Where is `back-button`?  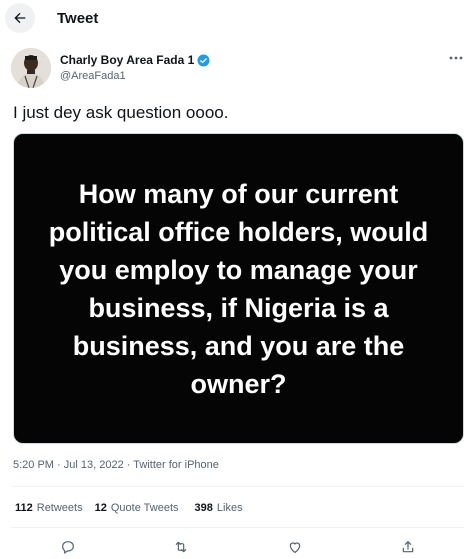 back-button is located at coordinates (20, 18).